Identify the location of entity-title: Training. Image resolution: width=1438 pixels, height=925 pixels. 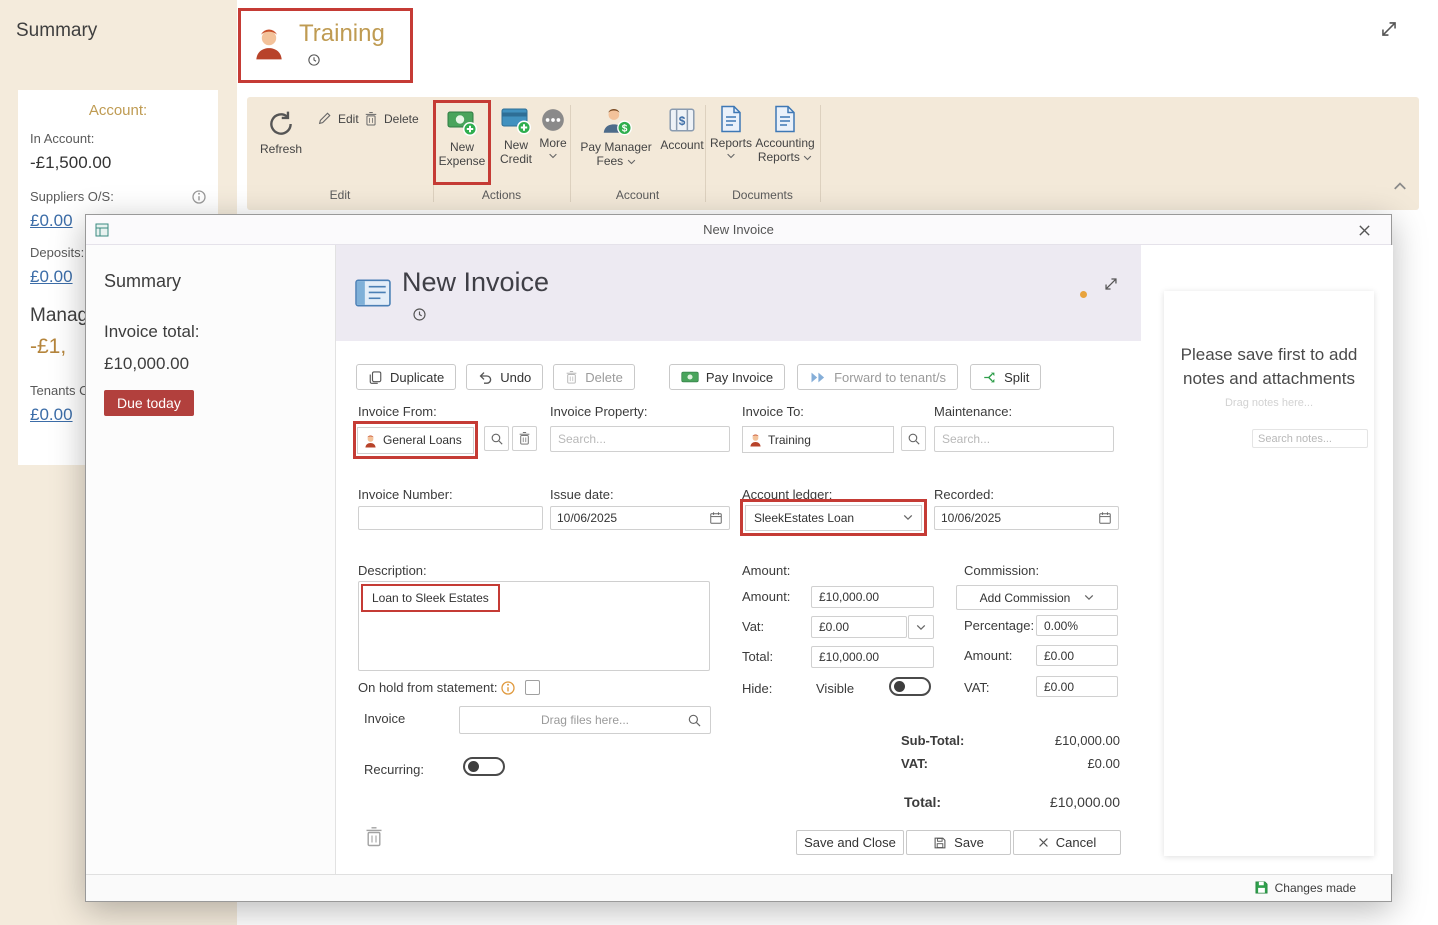
(342, 33).